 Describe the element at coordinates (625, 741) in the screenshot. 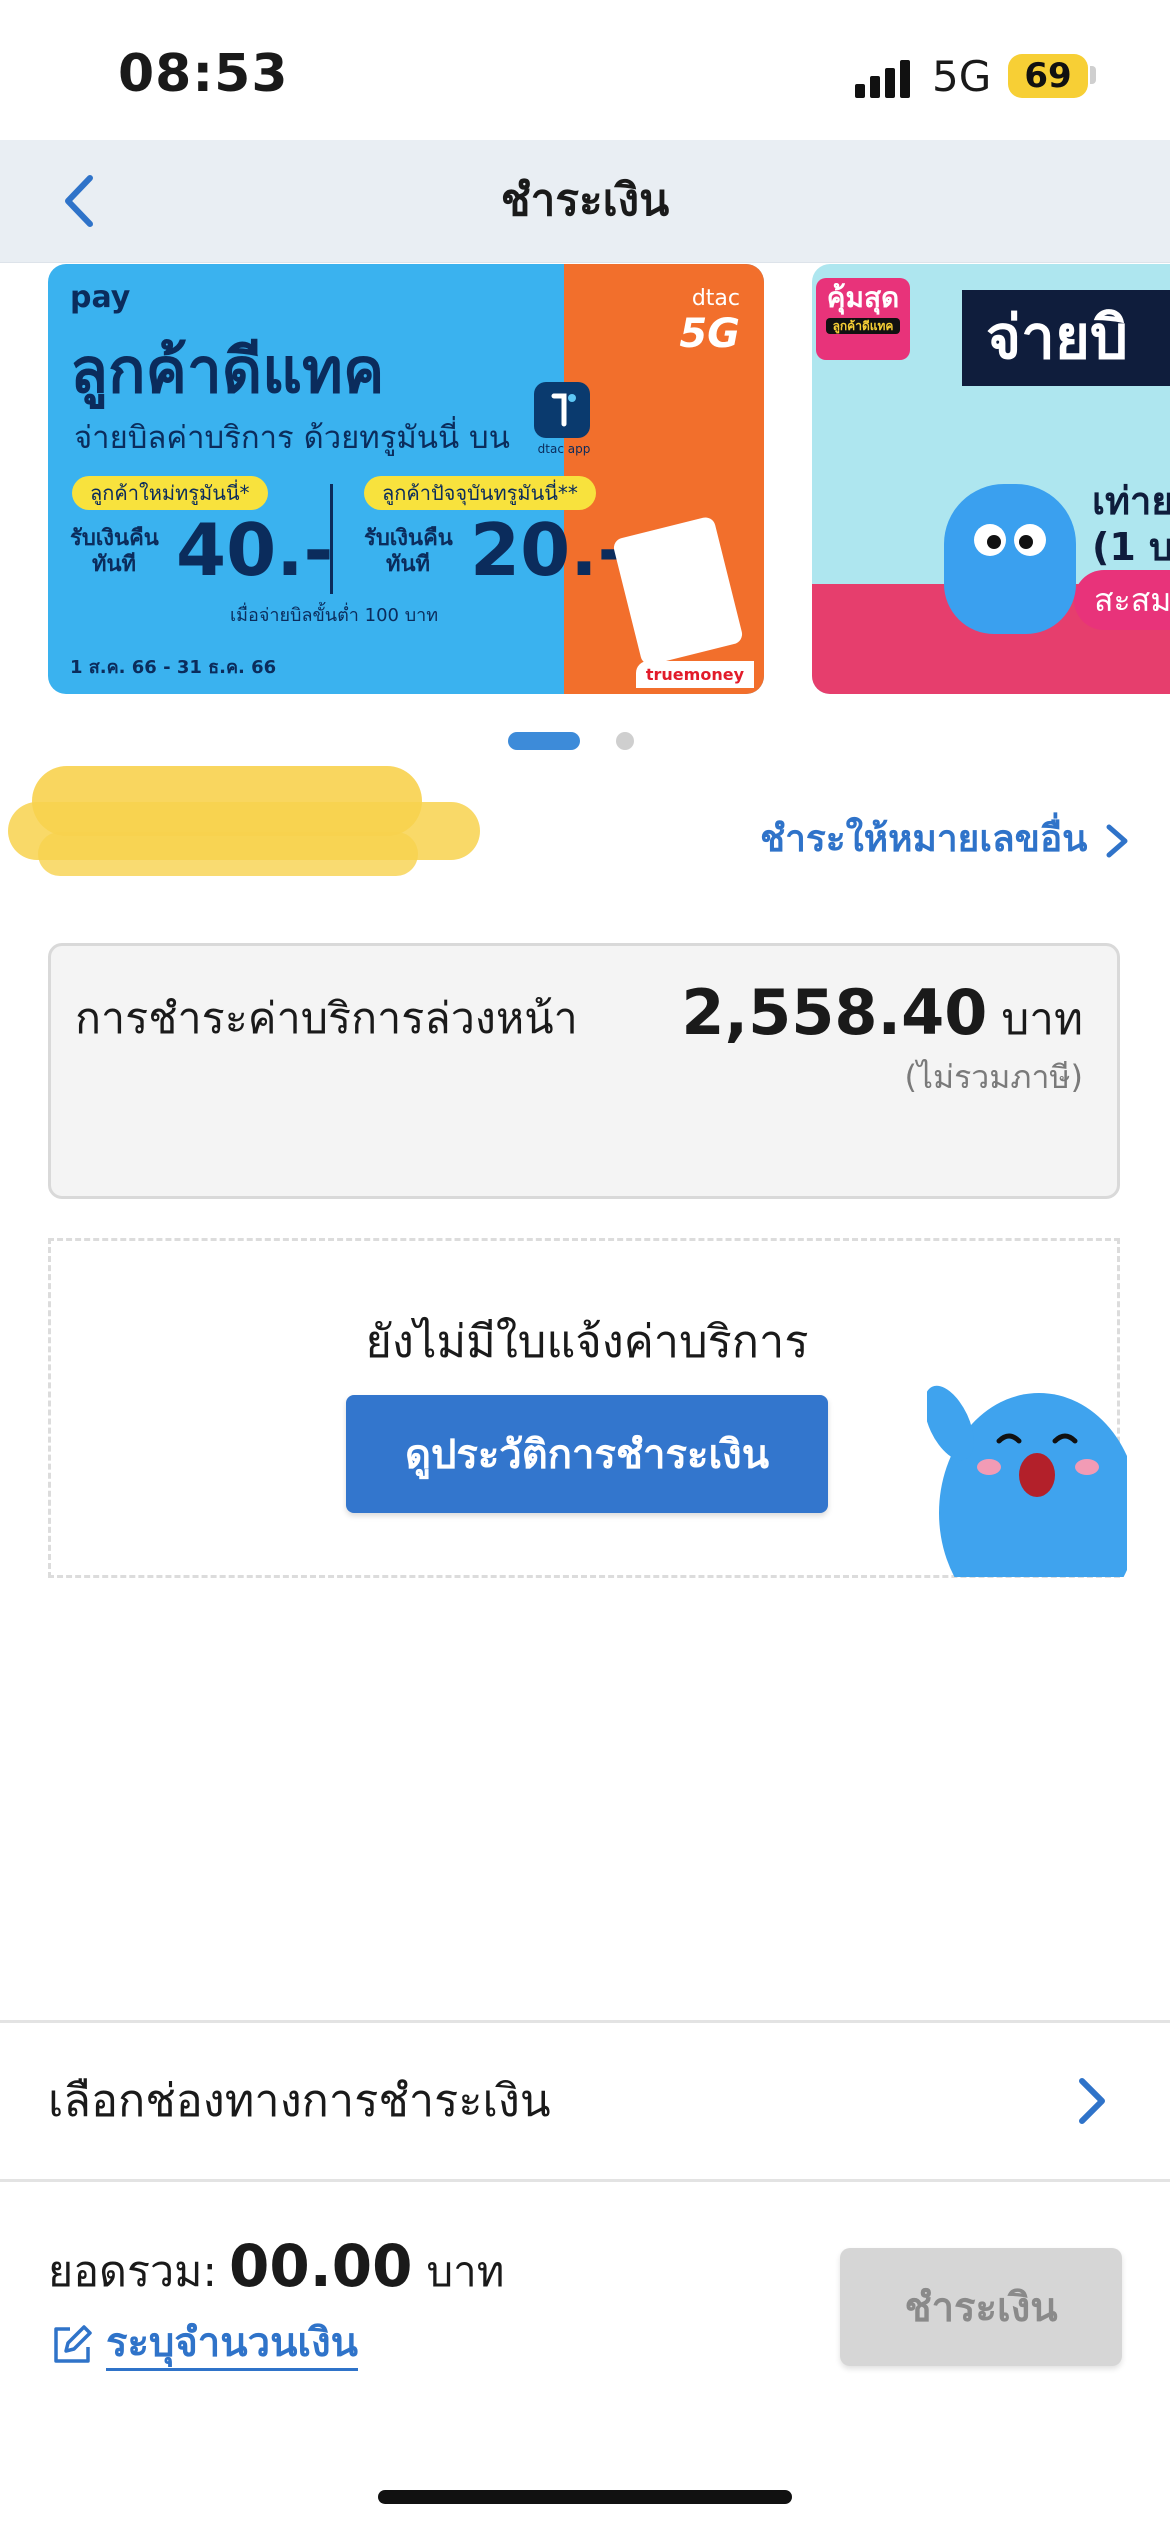

I see `carousel-dot` at that location.